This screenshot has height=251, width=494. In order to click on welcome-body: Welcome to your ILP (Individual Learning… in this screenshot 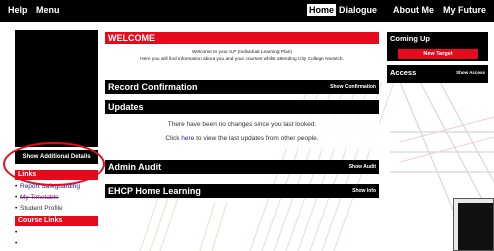, I will do `click(242, 57)`.